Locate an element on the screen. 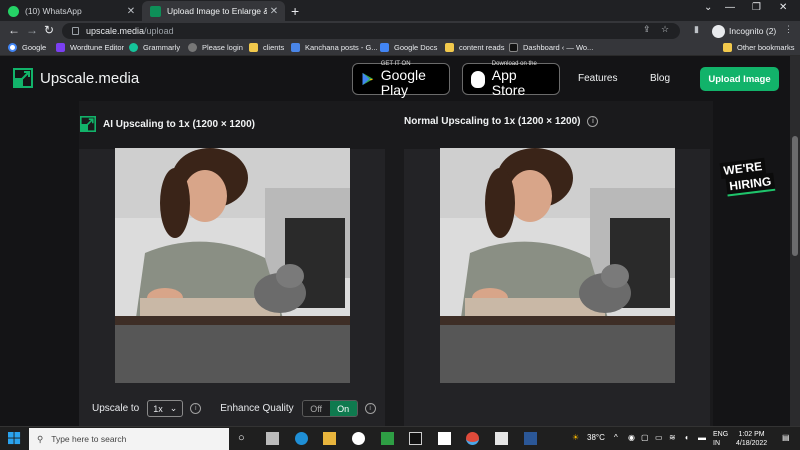 This screenshot has height=450, width=800. bookmark-google-docs: Google Docs is located at coordinates (408, 47).